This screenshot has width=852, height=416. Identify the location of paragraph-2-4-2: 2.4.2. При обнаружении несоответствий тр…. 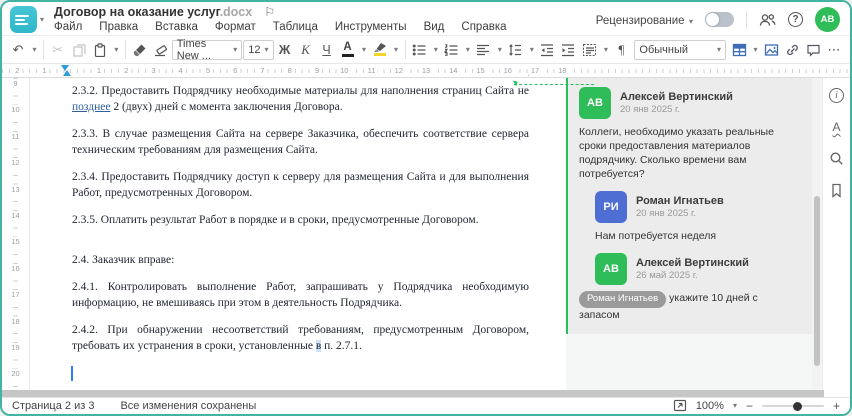
(300, 338).